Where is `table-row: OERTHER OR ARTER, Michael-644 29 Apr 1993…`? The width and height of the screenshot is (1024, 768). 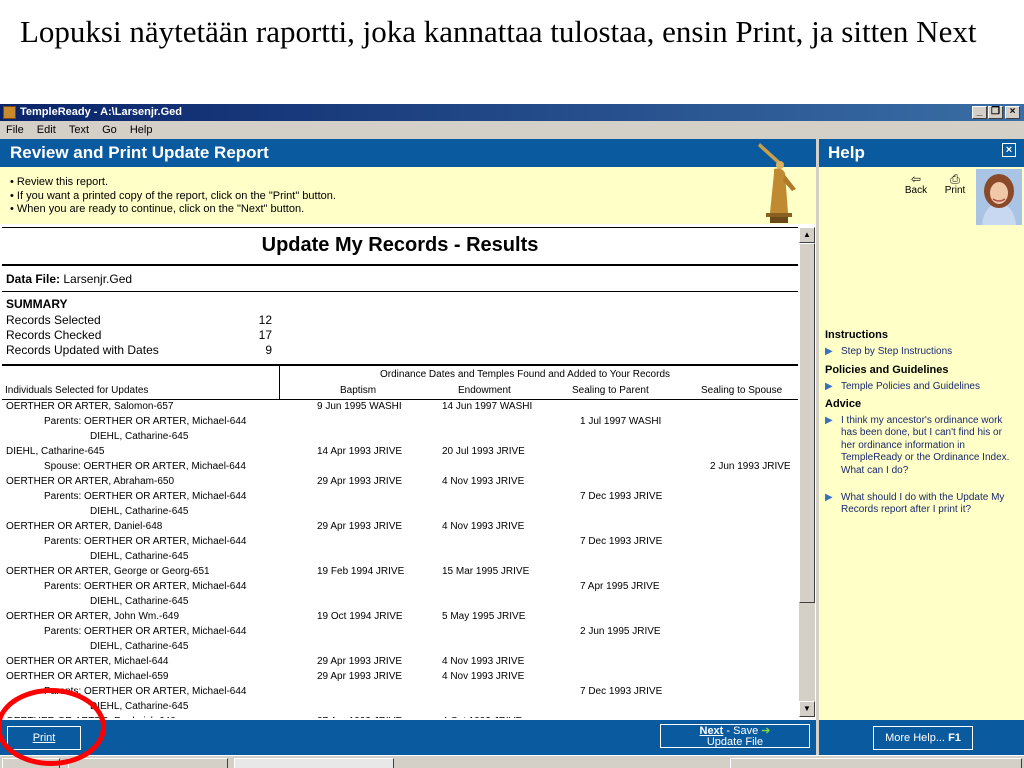 table-row: OERTHER OR ARTER, Michael-644 29 Apr 1993… is located at coordinates (400, 663).